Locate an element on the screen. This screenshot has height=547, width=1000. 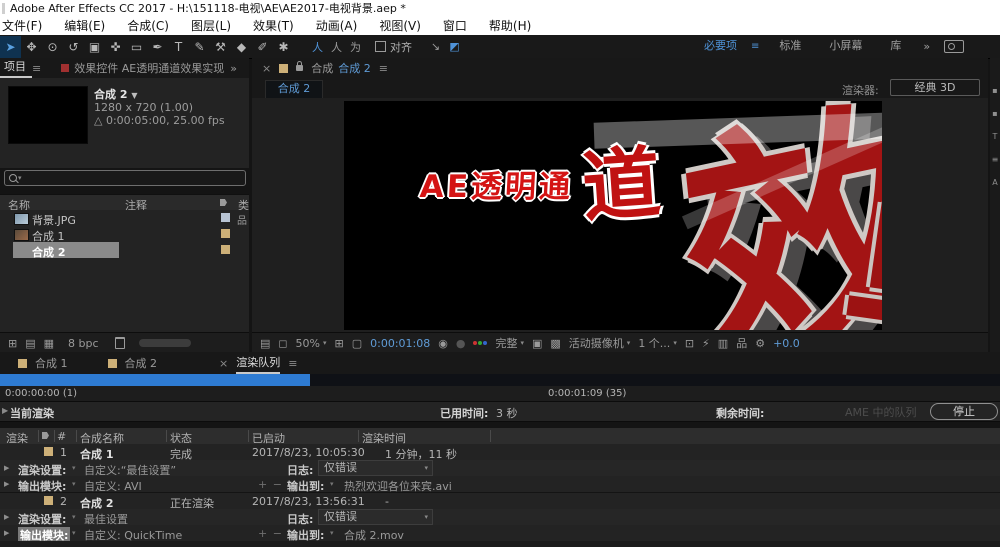
menu-file: 文件(F) is located at coordinates (22, 26).